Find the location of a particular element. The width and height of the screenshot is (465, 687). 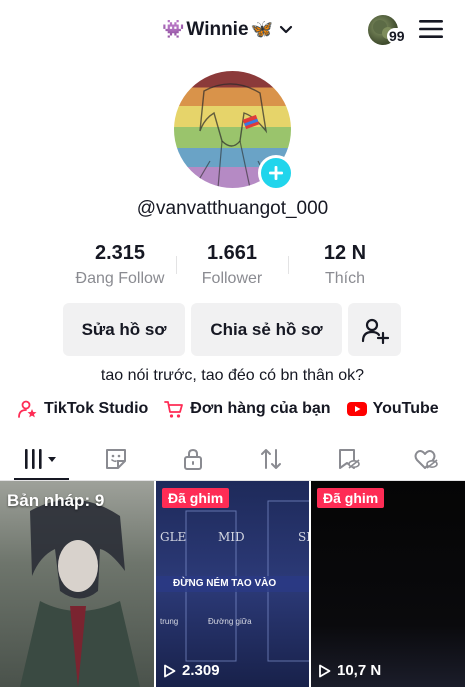

overlay-lane-mid: MID is located at coordinates (231, 537).